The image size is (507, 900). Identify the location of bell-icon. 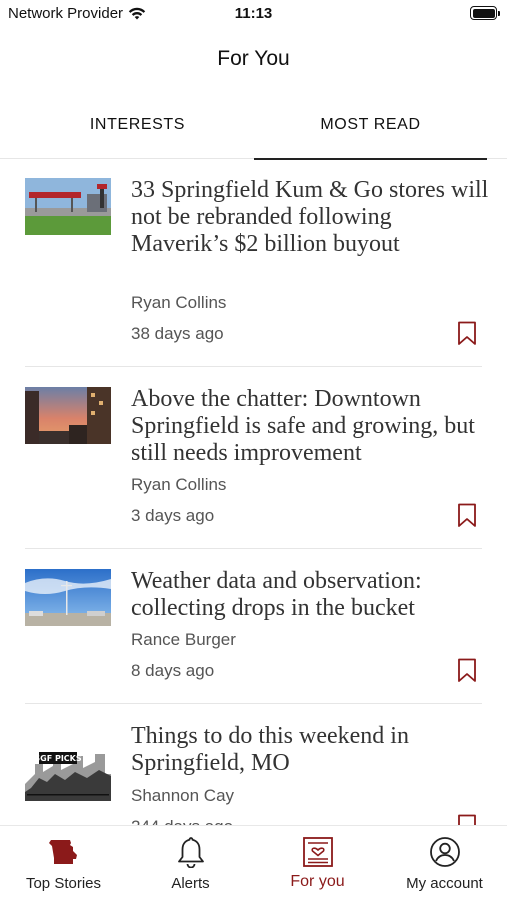
(190, 852).